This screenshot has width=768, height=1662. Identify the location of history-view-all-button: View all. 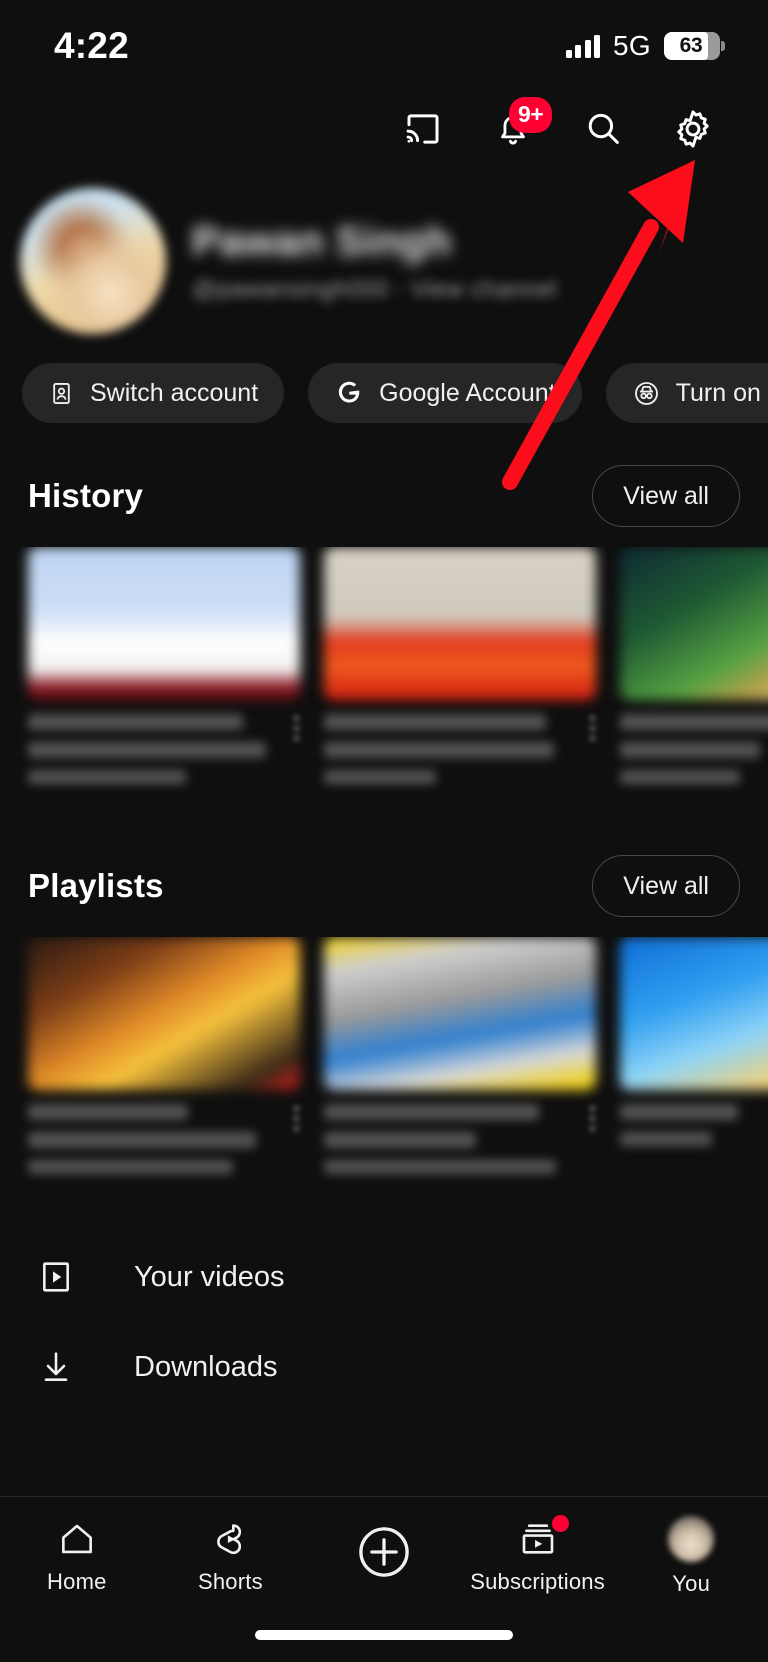
(666, 496).